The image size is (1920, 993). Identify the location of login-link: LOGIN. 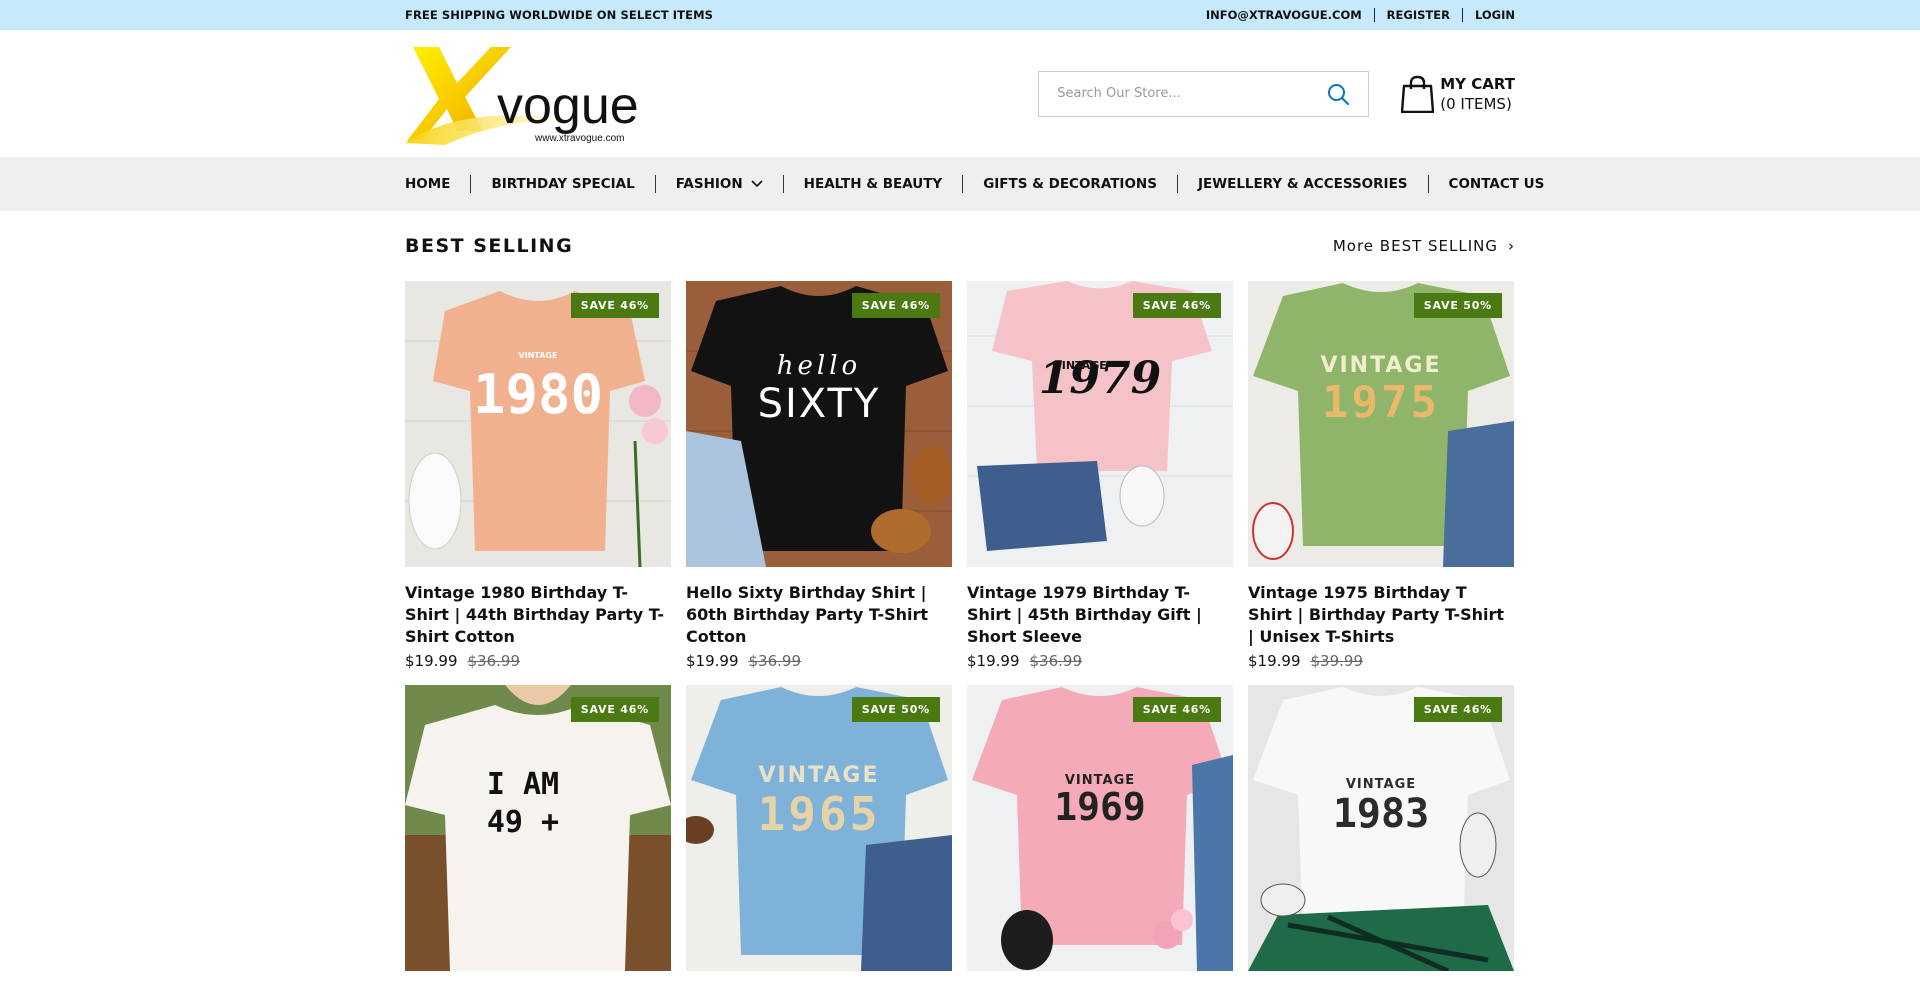
(1488, 15).